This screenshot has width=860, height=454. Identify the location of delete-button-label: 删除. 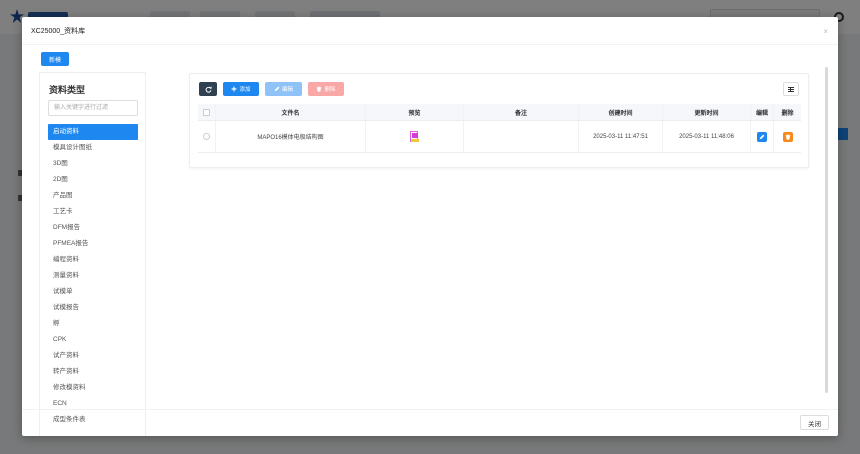
(330, 90).